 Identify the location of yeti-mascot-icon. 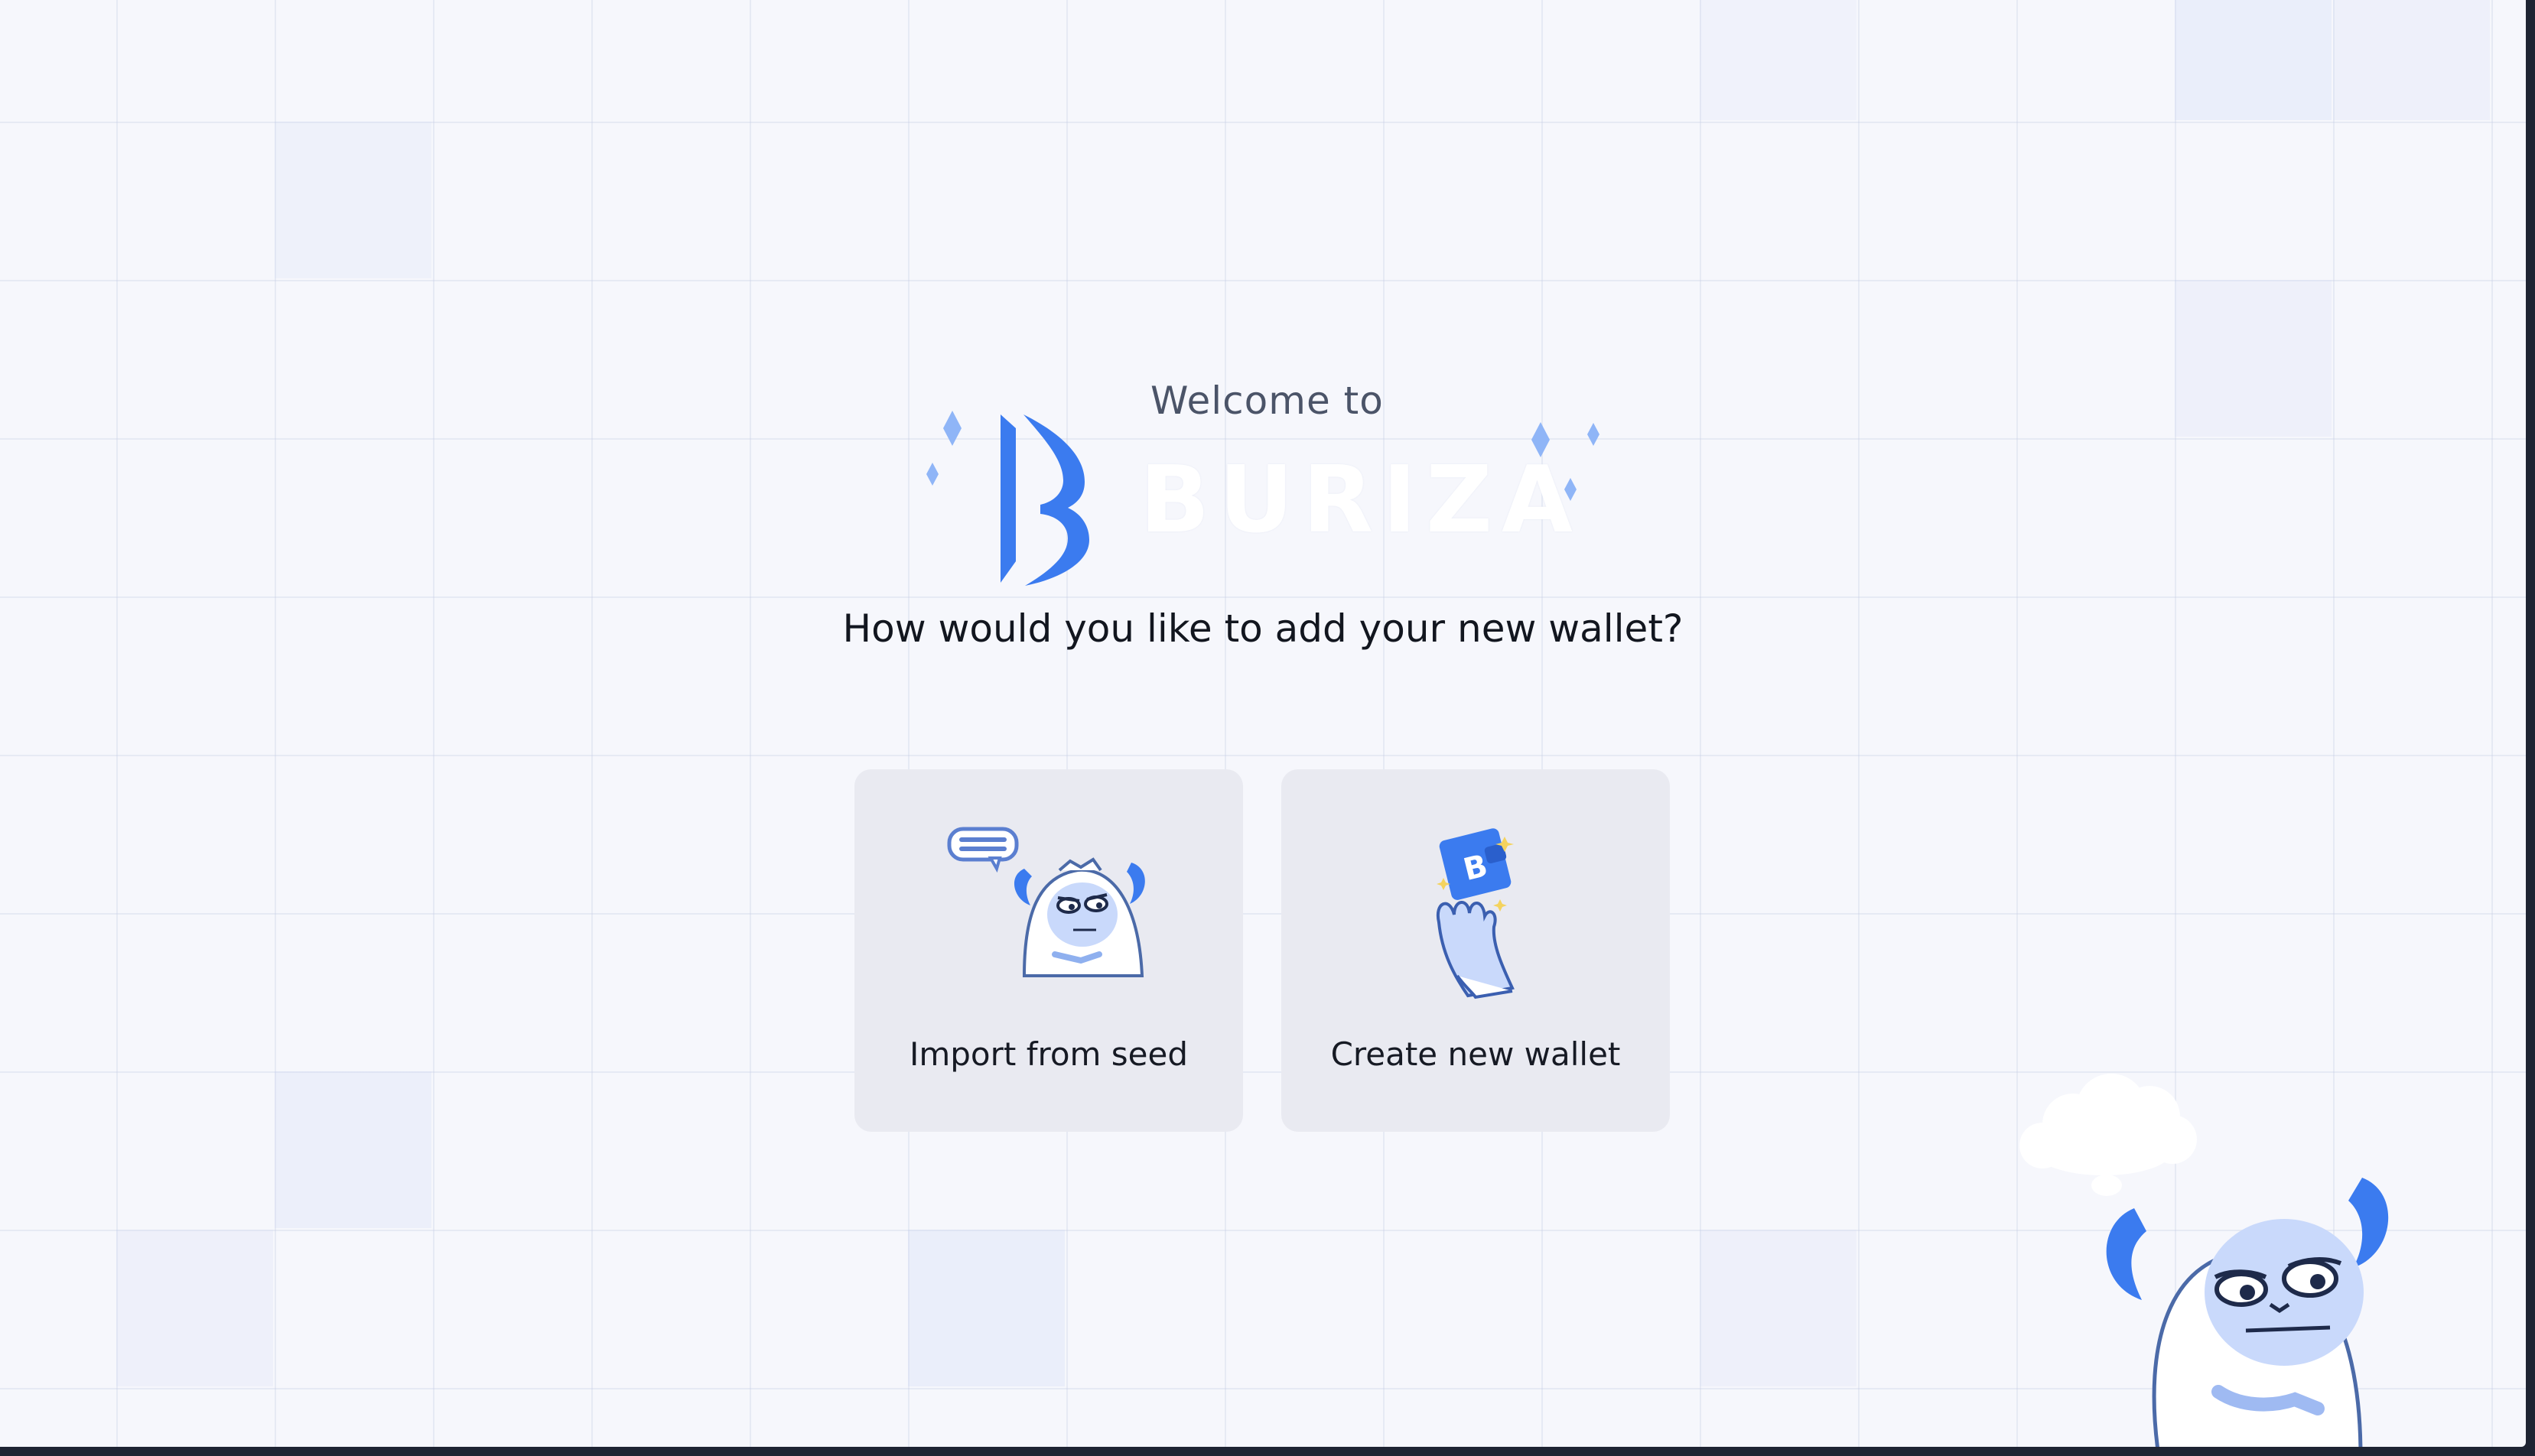
(2204, 1260).